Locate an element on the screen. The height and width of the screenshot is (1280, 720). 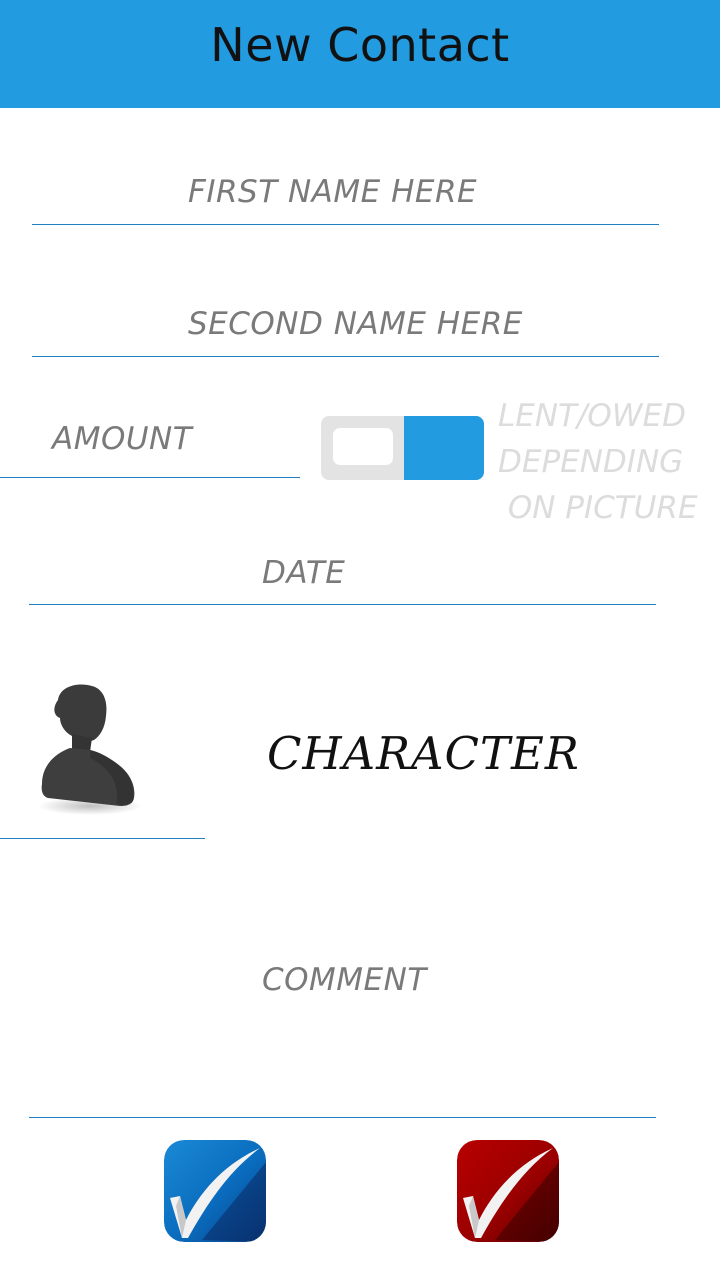
date-placeholder: DATE is located at coordinates (304, 573).